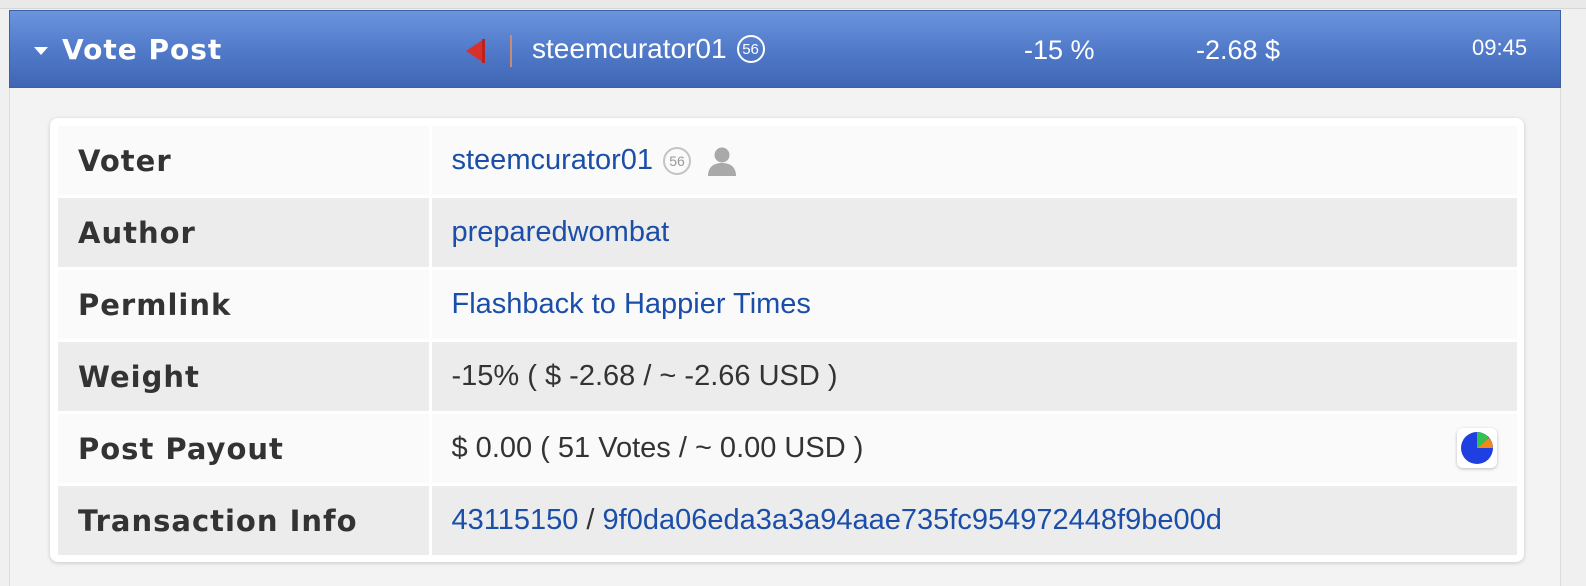 The width and height of the screenshot is (1586, 586). What do you see at coordinates (475, 51) in the screenshot?
I see `flag-icon` at bounding box center [475, 51].